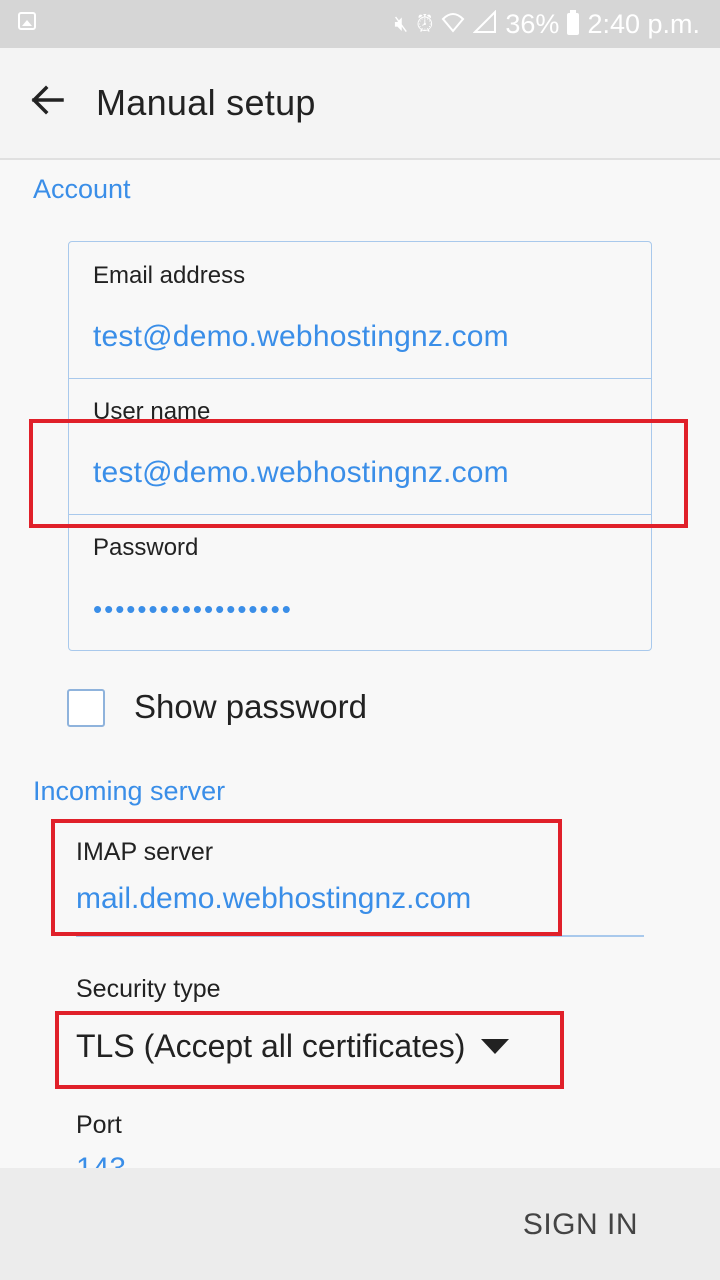 The height and width of the screenshot is (1280, 720). What do you see at coordinates (573, 22) in the screenshot?
I see `battery-icon` at bounding box center [573, 22].